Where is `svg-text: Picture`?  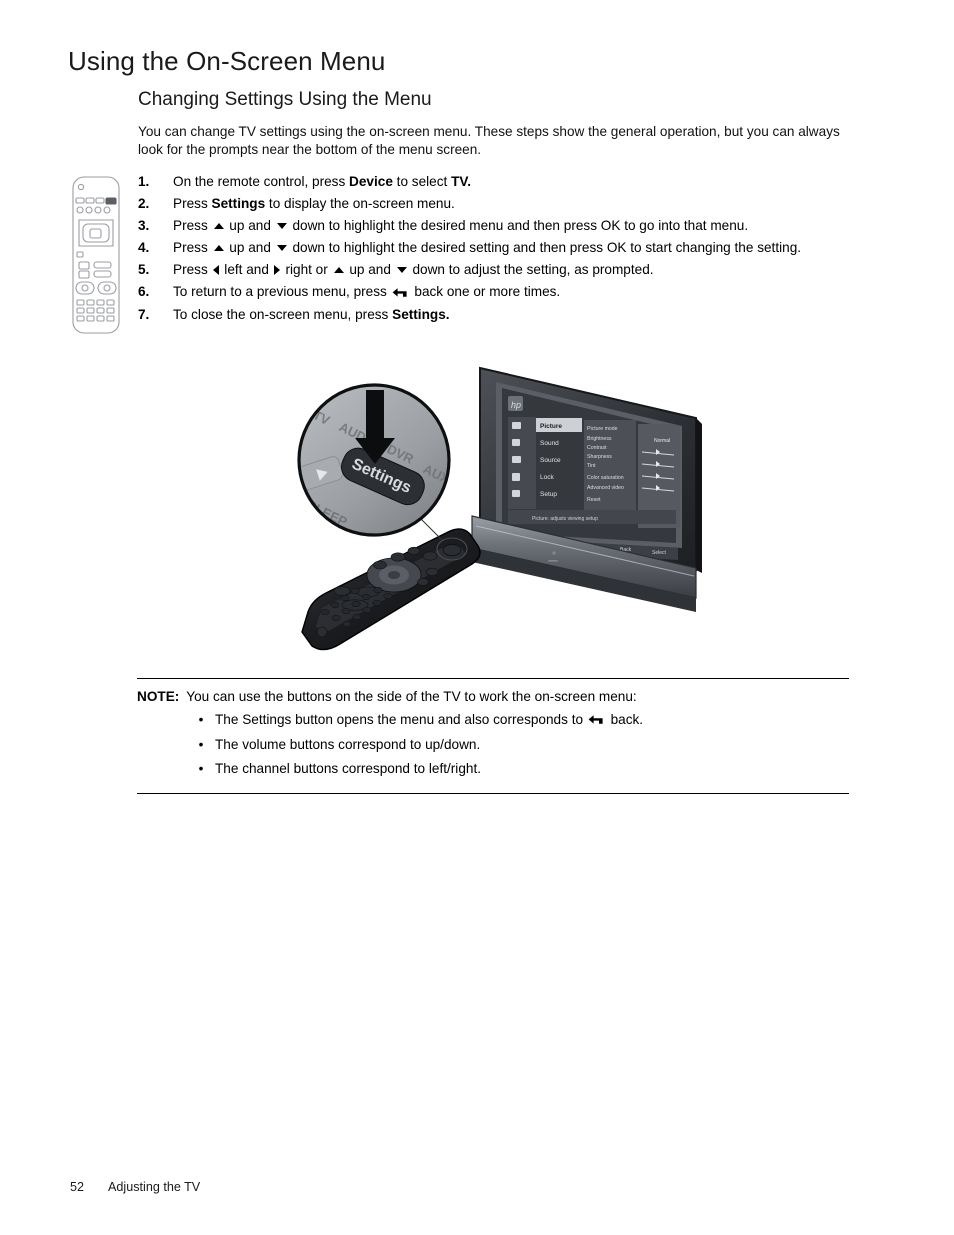 svg-text: Picture is located at coordinates (551, 426).